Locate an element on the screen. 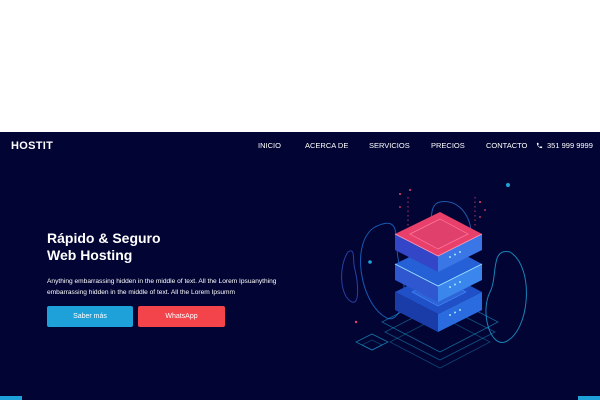  saber-mas-button: Saber más is located at coordinates (90, 316).